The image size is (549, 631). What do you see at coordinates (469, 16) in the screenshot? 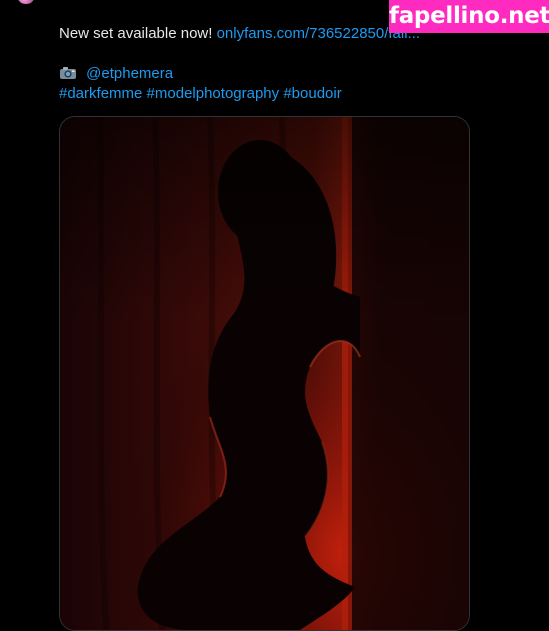
I see `site-watermark: fapellino.net` at bounding box center [469, 16].